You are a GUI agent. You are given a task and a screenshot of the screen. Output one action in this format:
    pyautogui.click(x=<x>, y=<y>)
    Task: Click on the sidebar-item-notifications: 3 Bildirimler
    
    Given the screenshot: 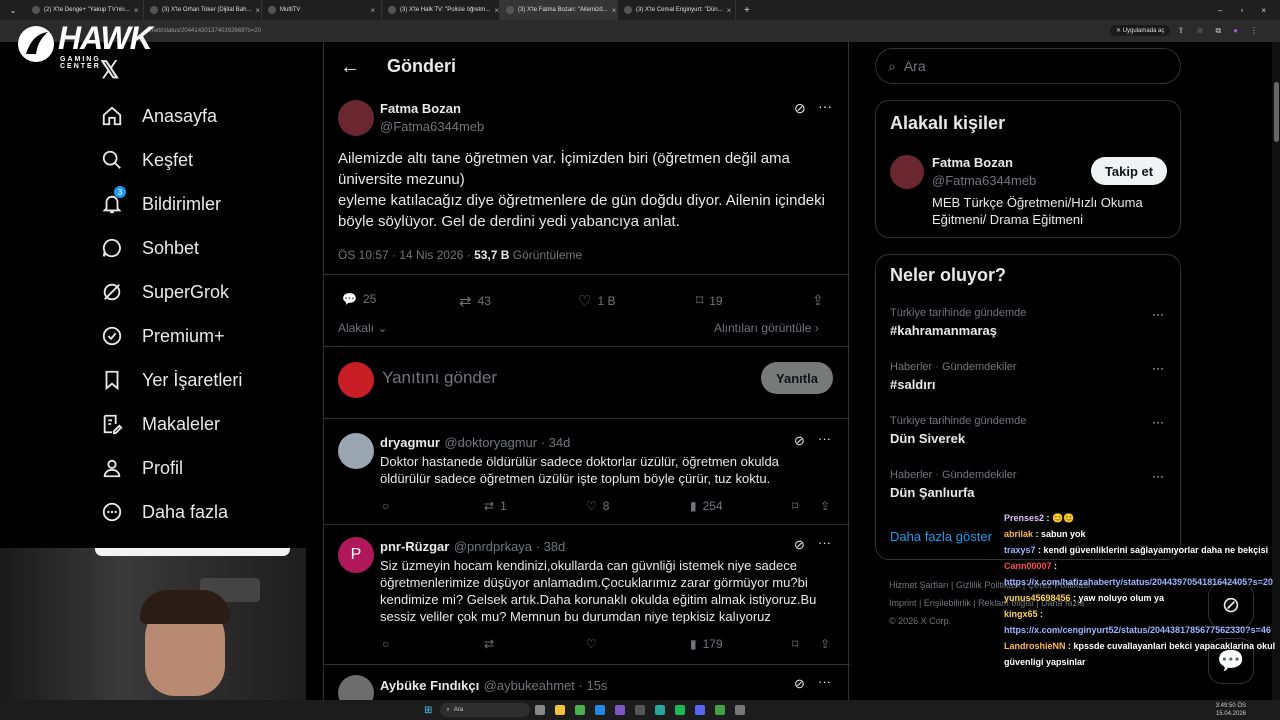 What is the action you would take?
    pyautogui.click(x=160, y=201)
    